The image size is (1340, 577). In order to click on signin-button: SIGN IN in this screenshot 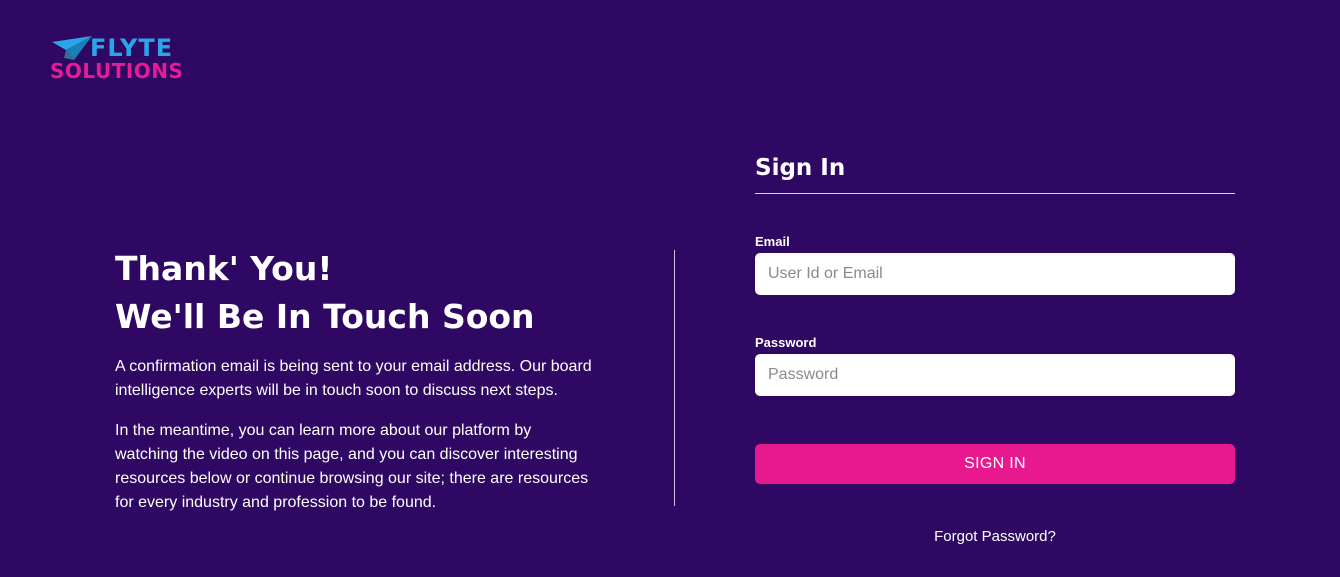, I will do `click(995, 464)`.